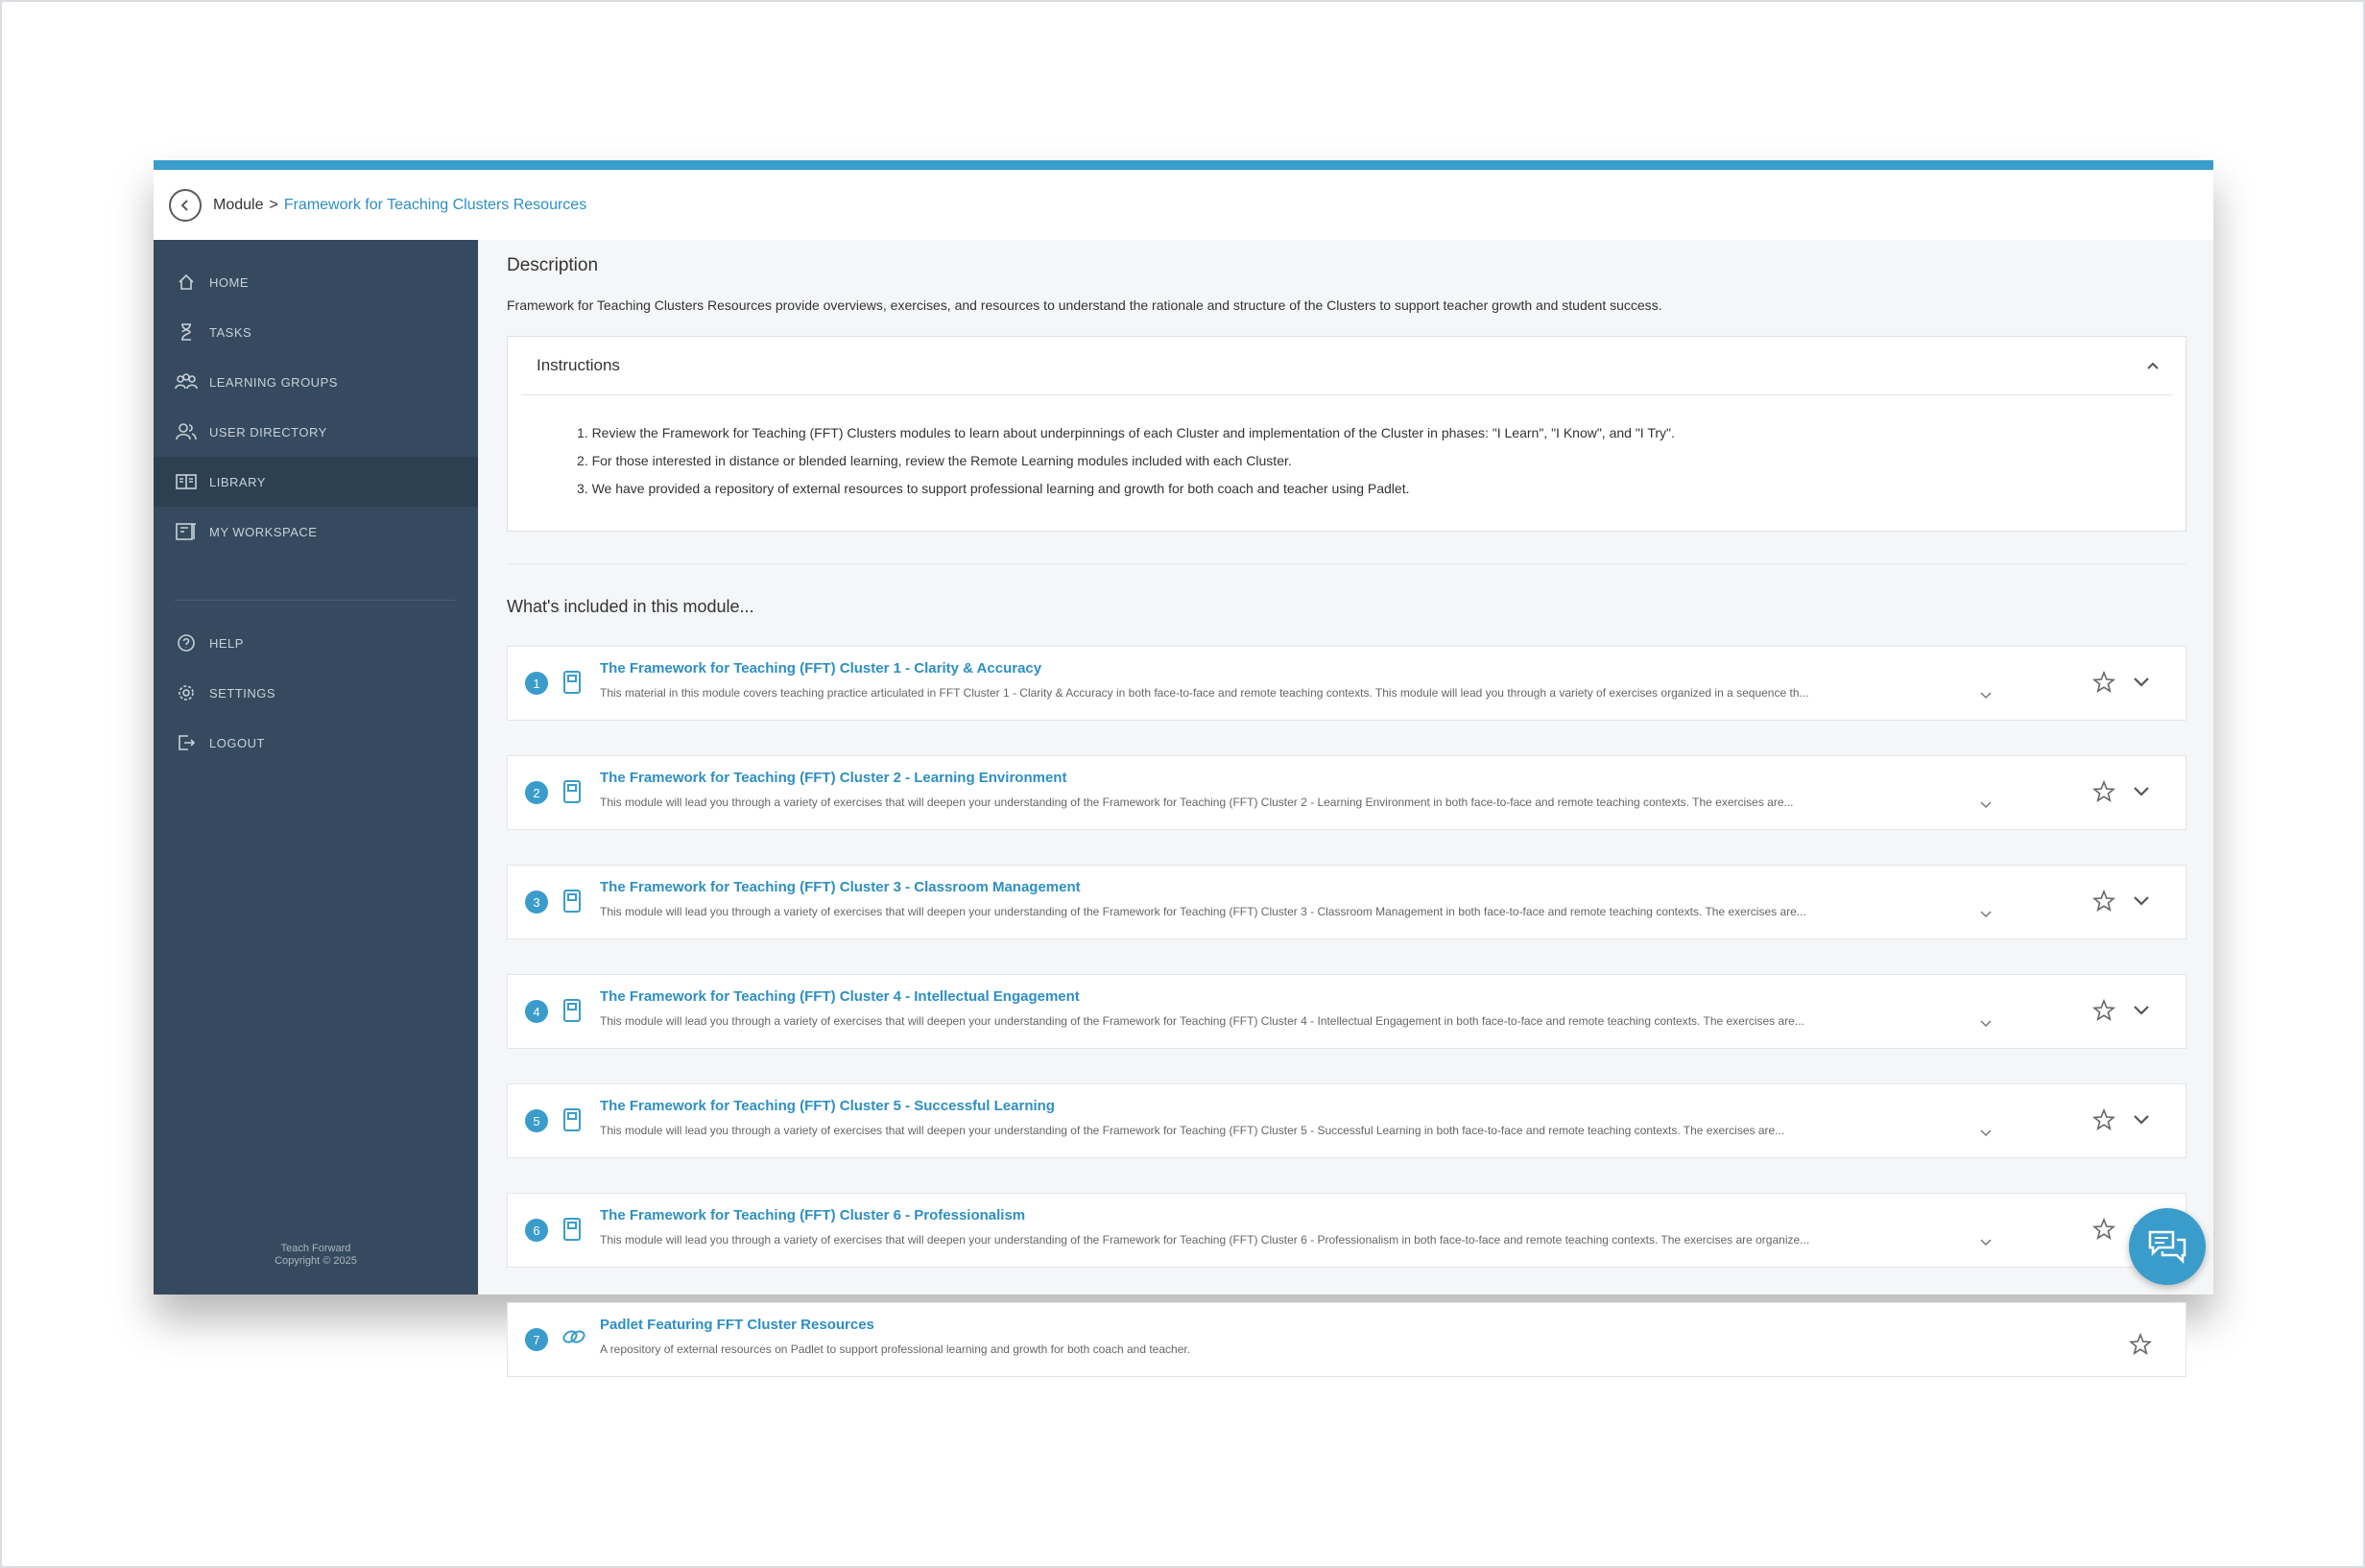 The height and width of the screenshot is (1568, 2365). What do you see at coordinates (186, 642) in the screenshot?
I see `help-icon` at bounding box center [186, 642].